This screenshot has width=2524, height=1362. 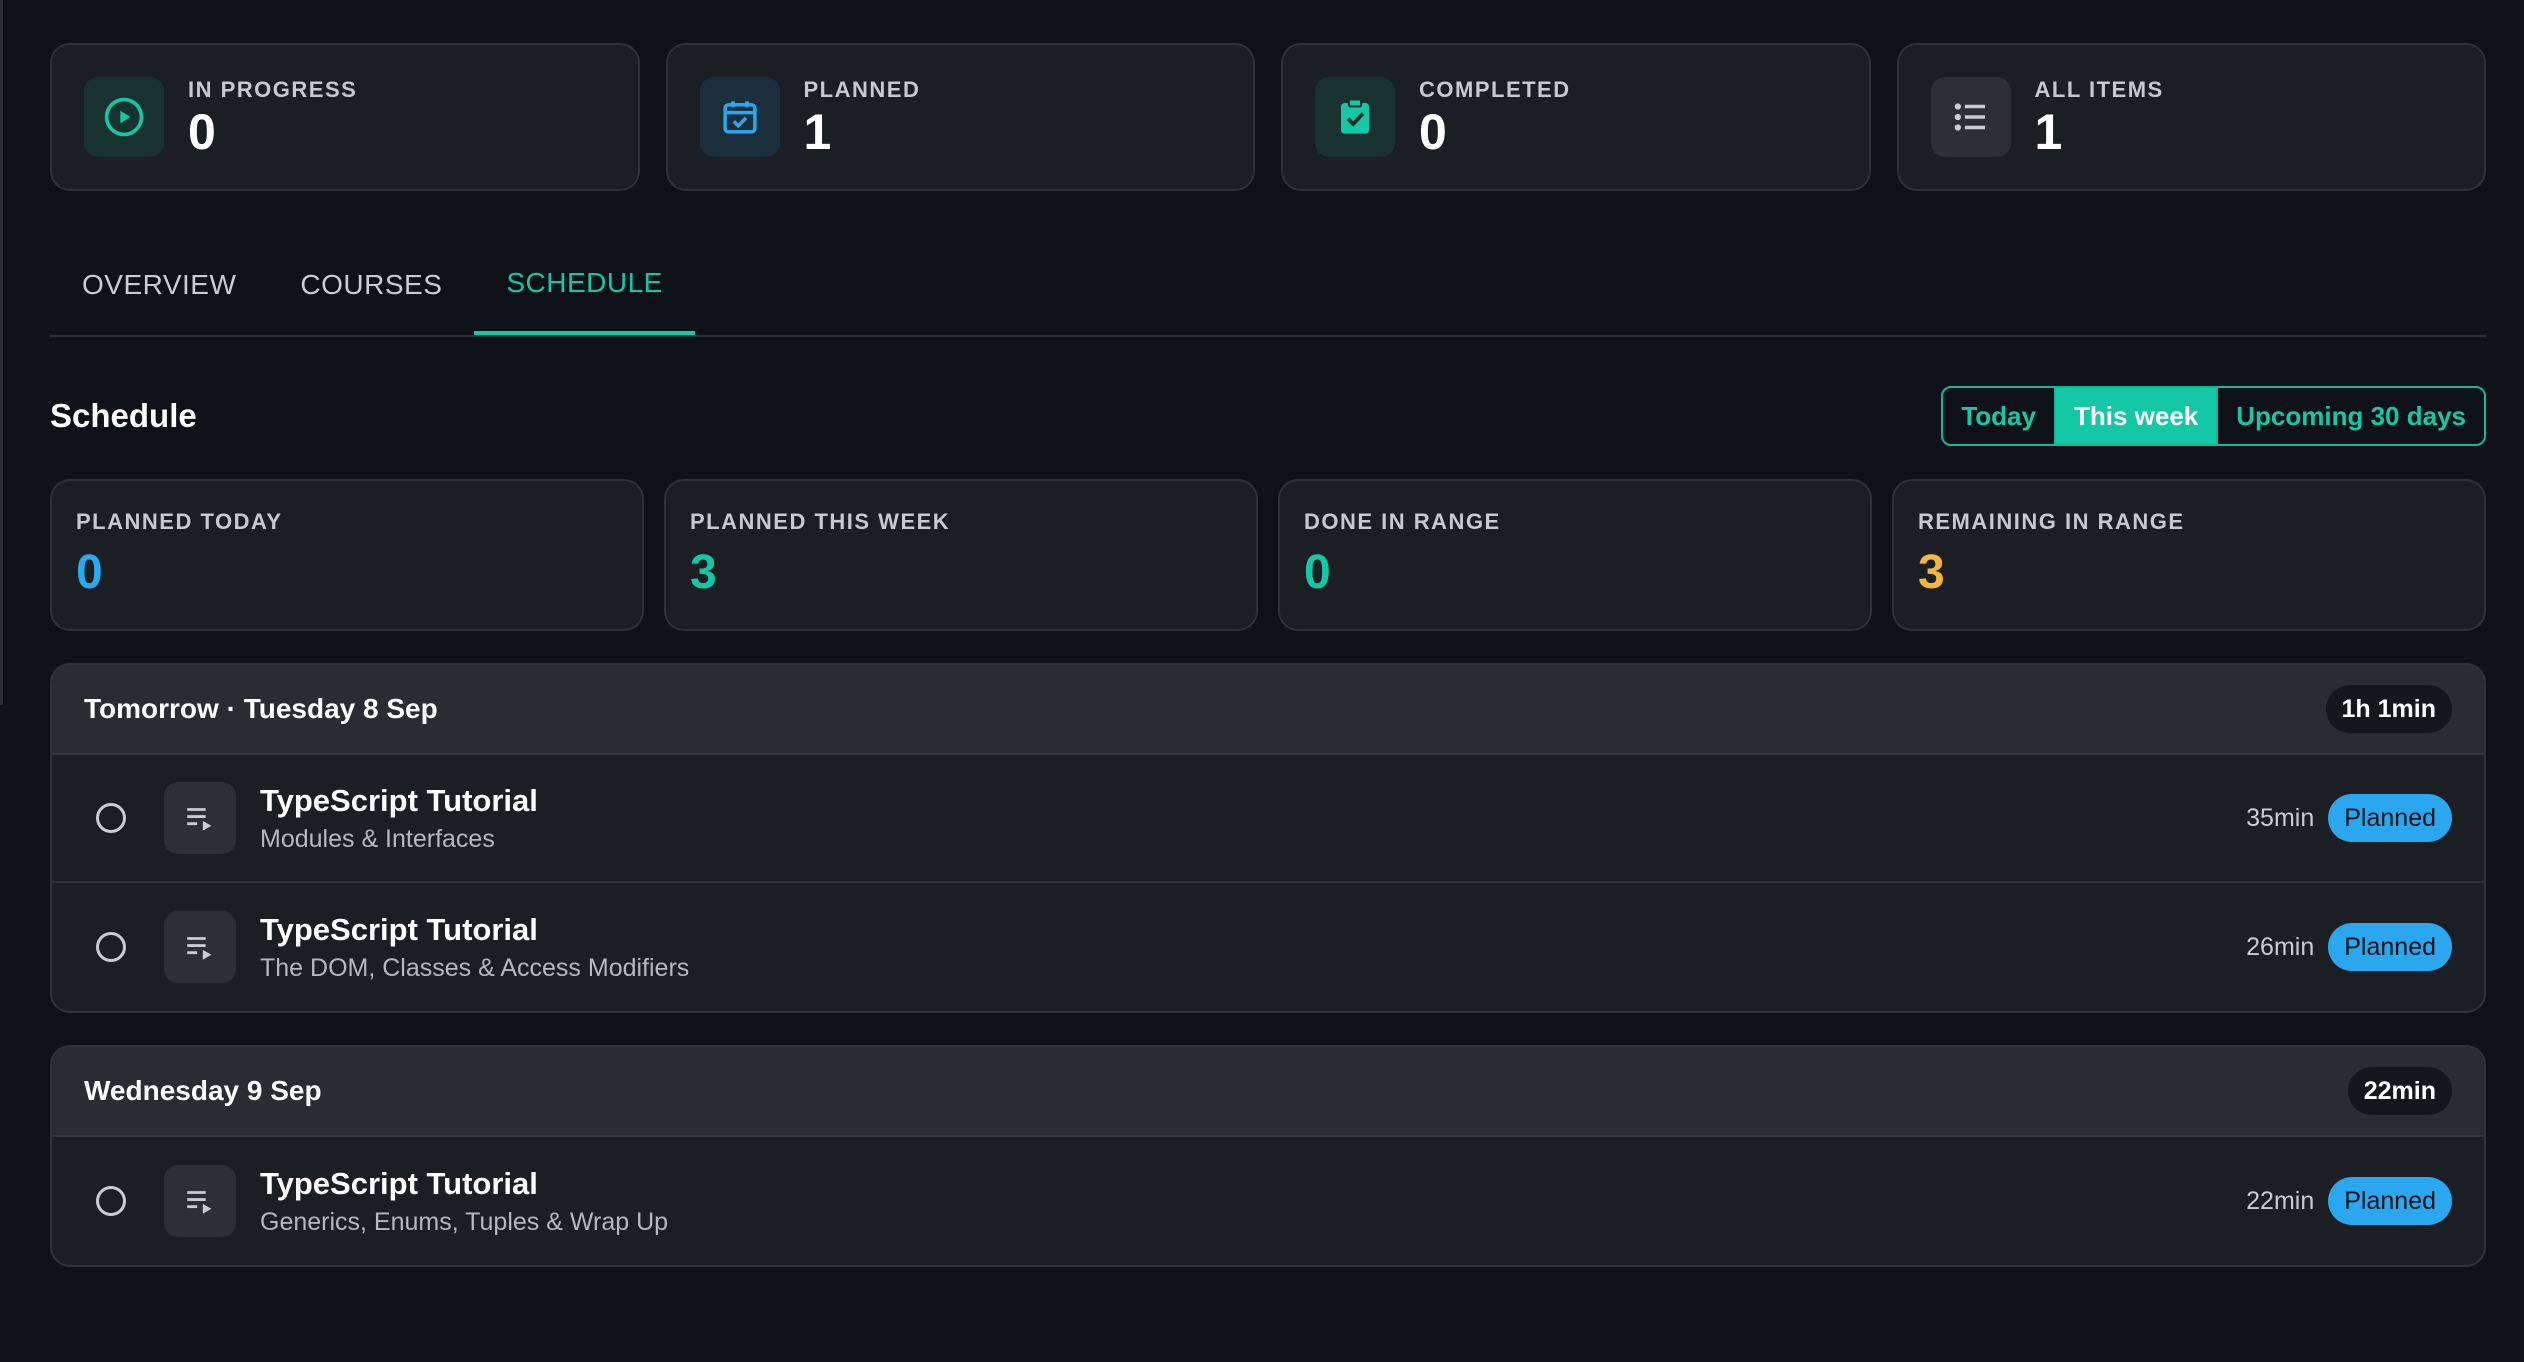 I want to click on stat-card-all-items: ALL ITEMS 1, so click(x=2191, y=117).